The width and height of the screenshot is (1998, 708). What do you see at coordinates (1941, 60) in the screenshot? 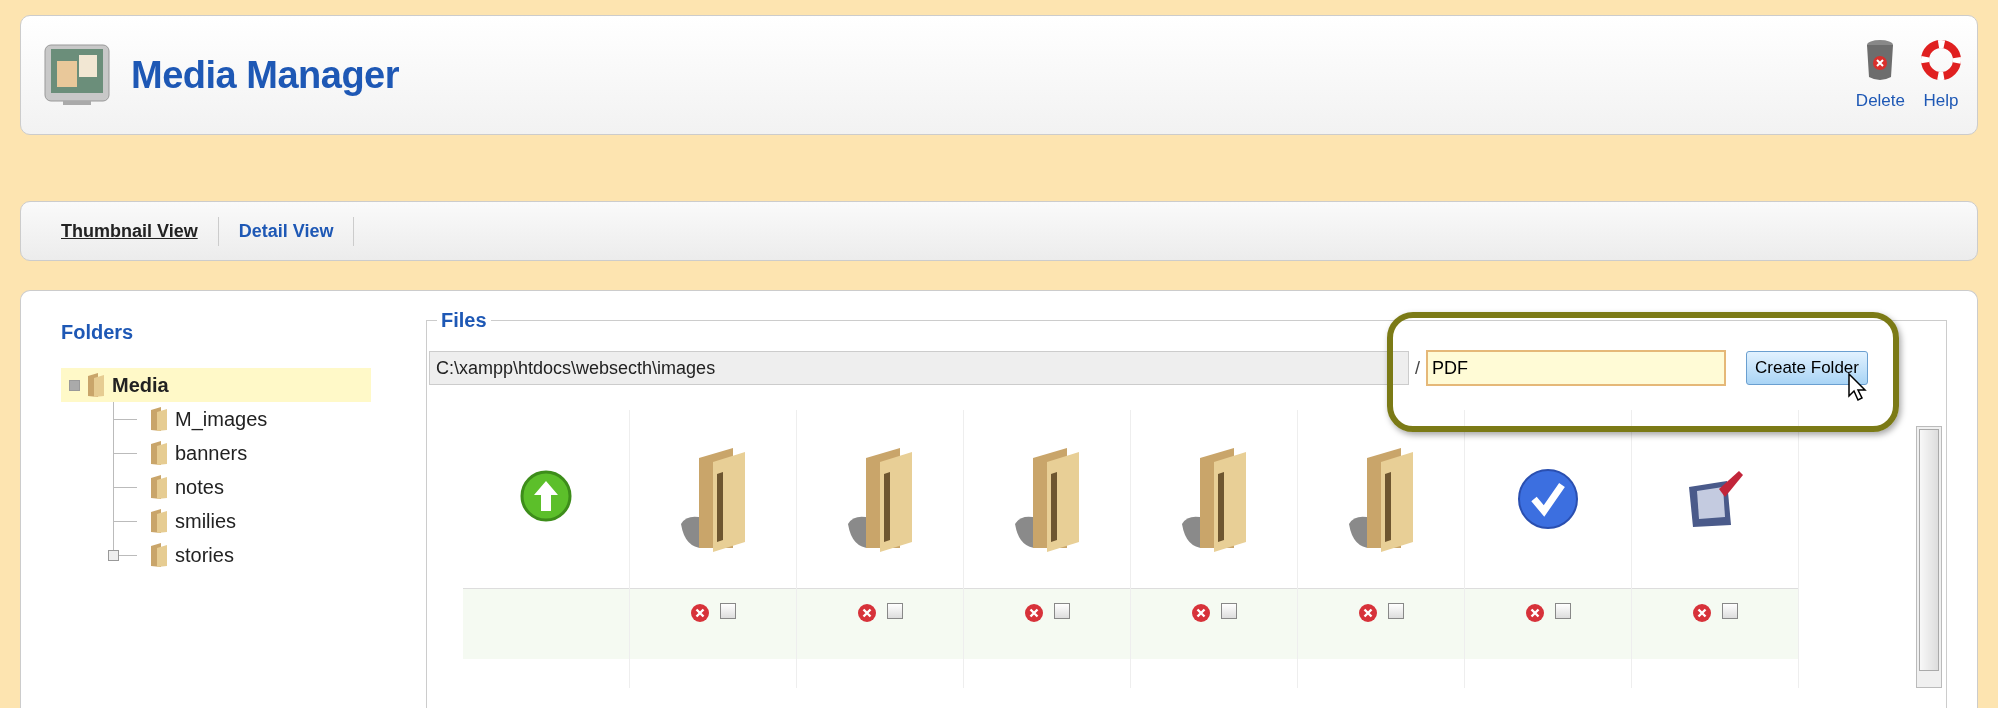
I see `lifebuoy-icon` at bounding box center [1941, 60].